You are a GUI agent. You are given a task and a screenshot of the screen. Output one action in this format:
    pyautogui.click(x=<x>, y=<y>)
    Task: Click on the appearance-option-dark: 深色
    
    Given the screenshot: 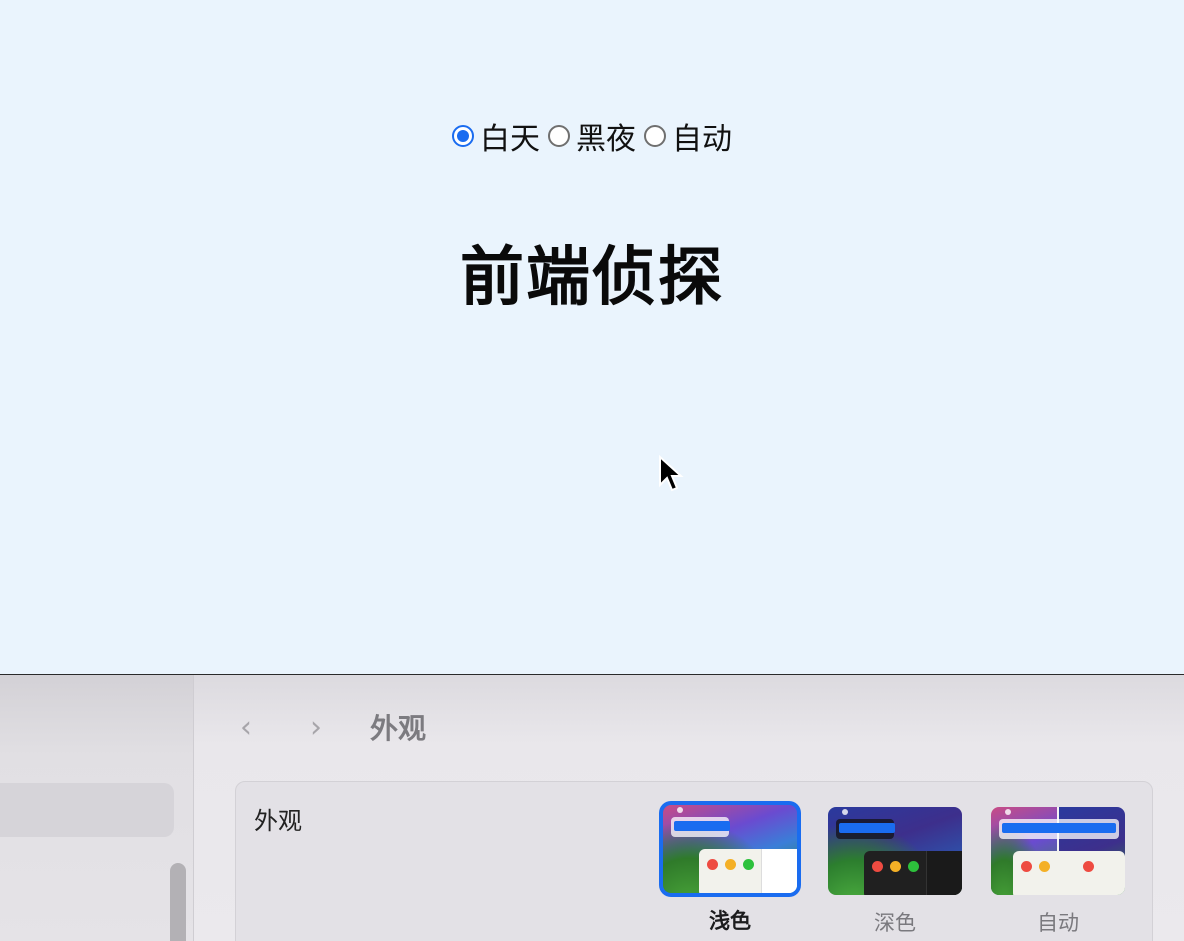 What is the action you would take?
    pyautogui.click(x=895, y=870)
    